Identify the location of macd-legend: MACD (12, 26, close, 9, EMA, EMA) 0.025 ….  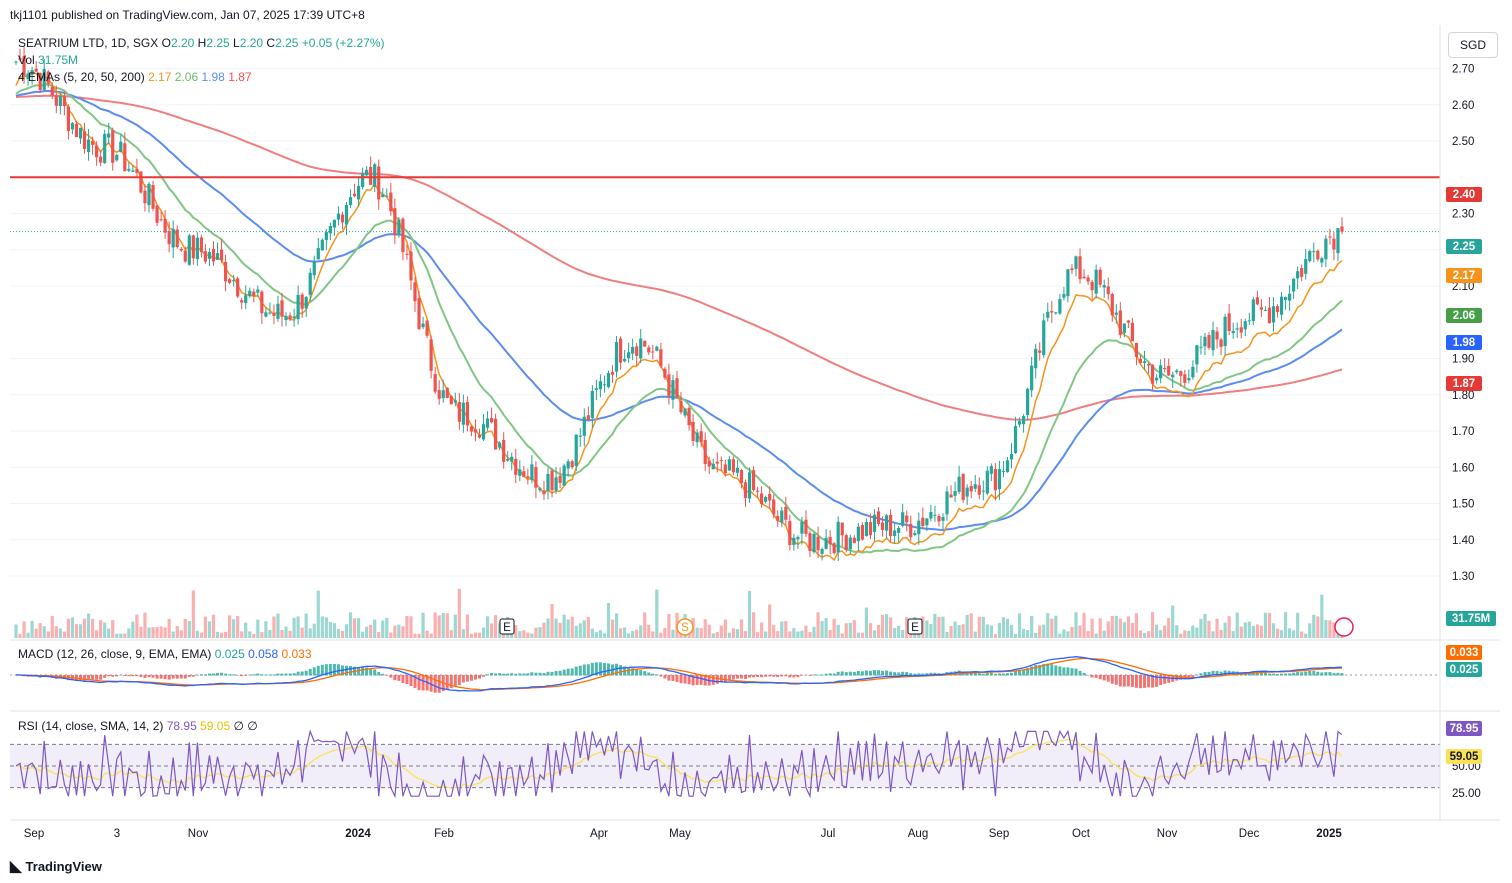
(165, 654).